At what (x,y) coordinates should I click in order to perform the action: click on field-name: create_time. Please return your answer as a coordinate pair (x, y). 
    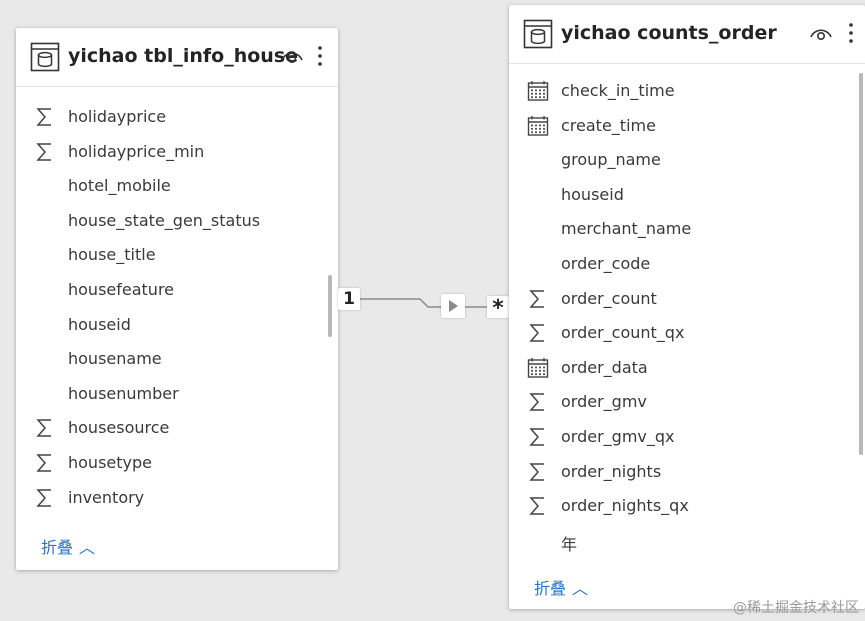
    Looking at the image, I should click on (608, 125).